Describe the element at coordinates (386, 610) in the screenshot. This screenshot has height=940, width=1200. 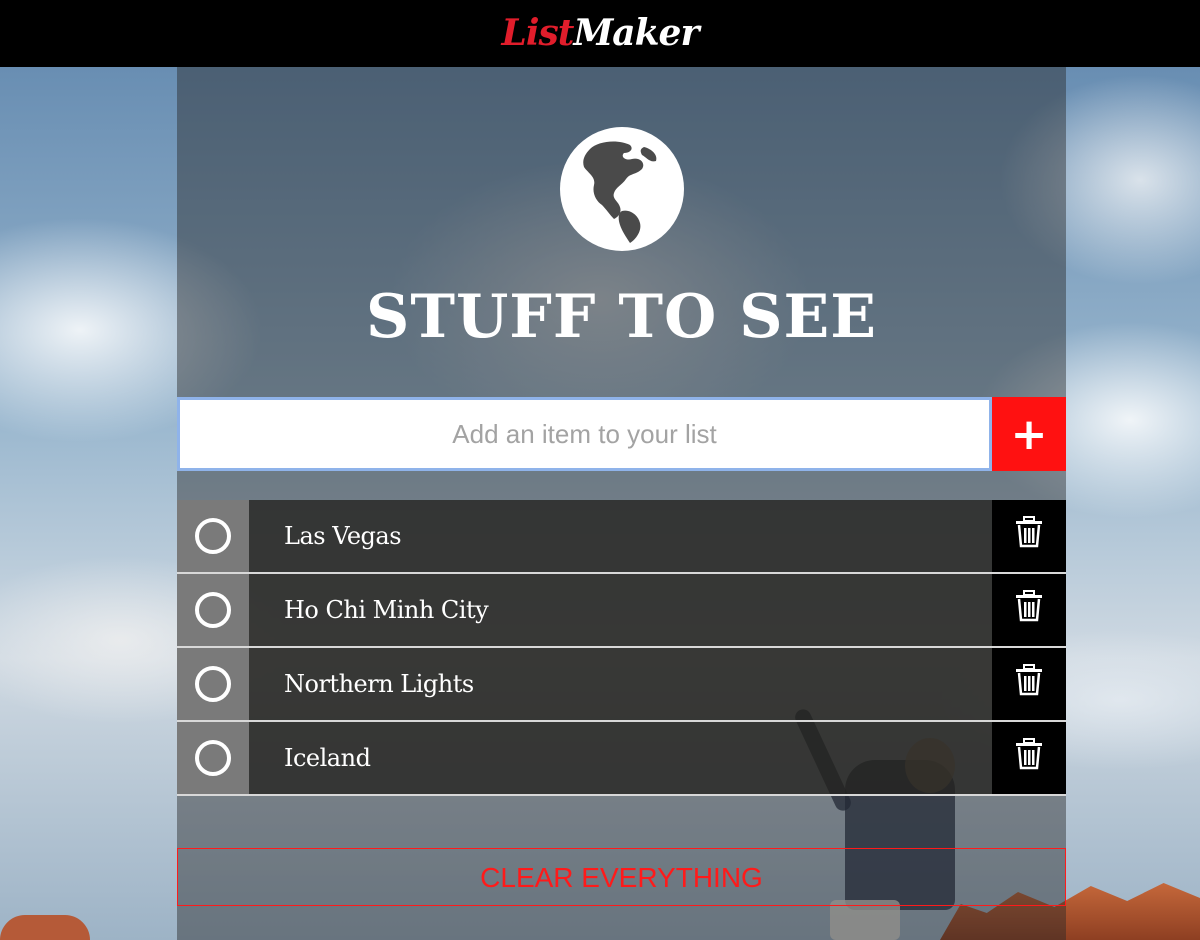
I see `item-label: Ho Chi Minh City` at that location.